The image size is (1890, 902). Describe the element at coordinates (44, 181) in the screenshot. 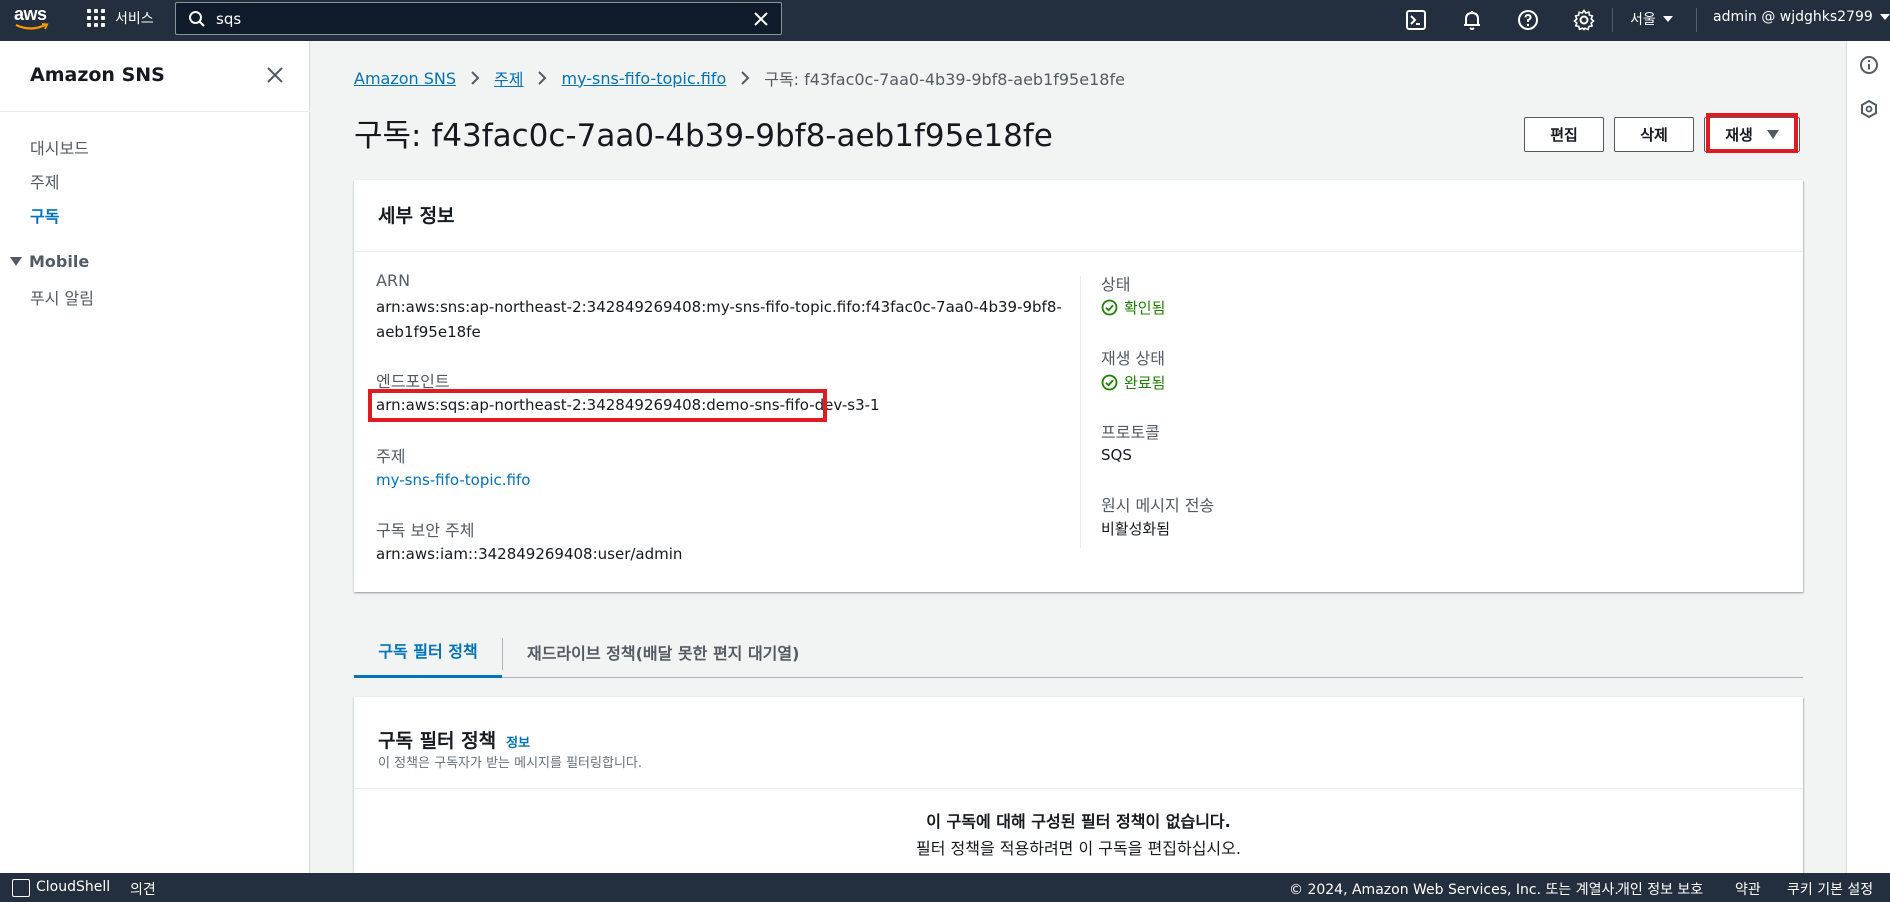

I see `sidebar-item-topics: 주제` at that location.